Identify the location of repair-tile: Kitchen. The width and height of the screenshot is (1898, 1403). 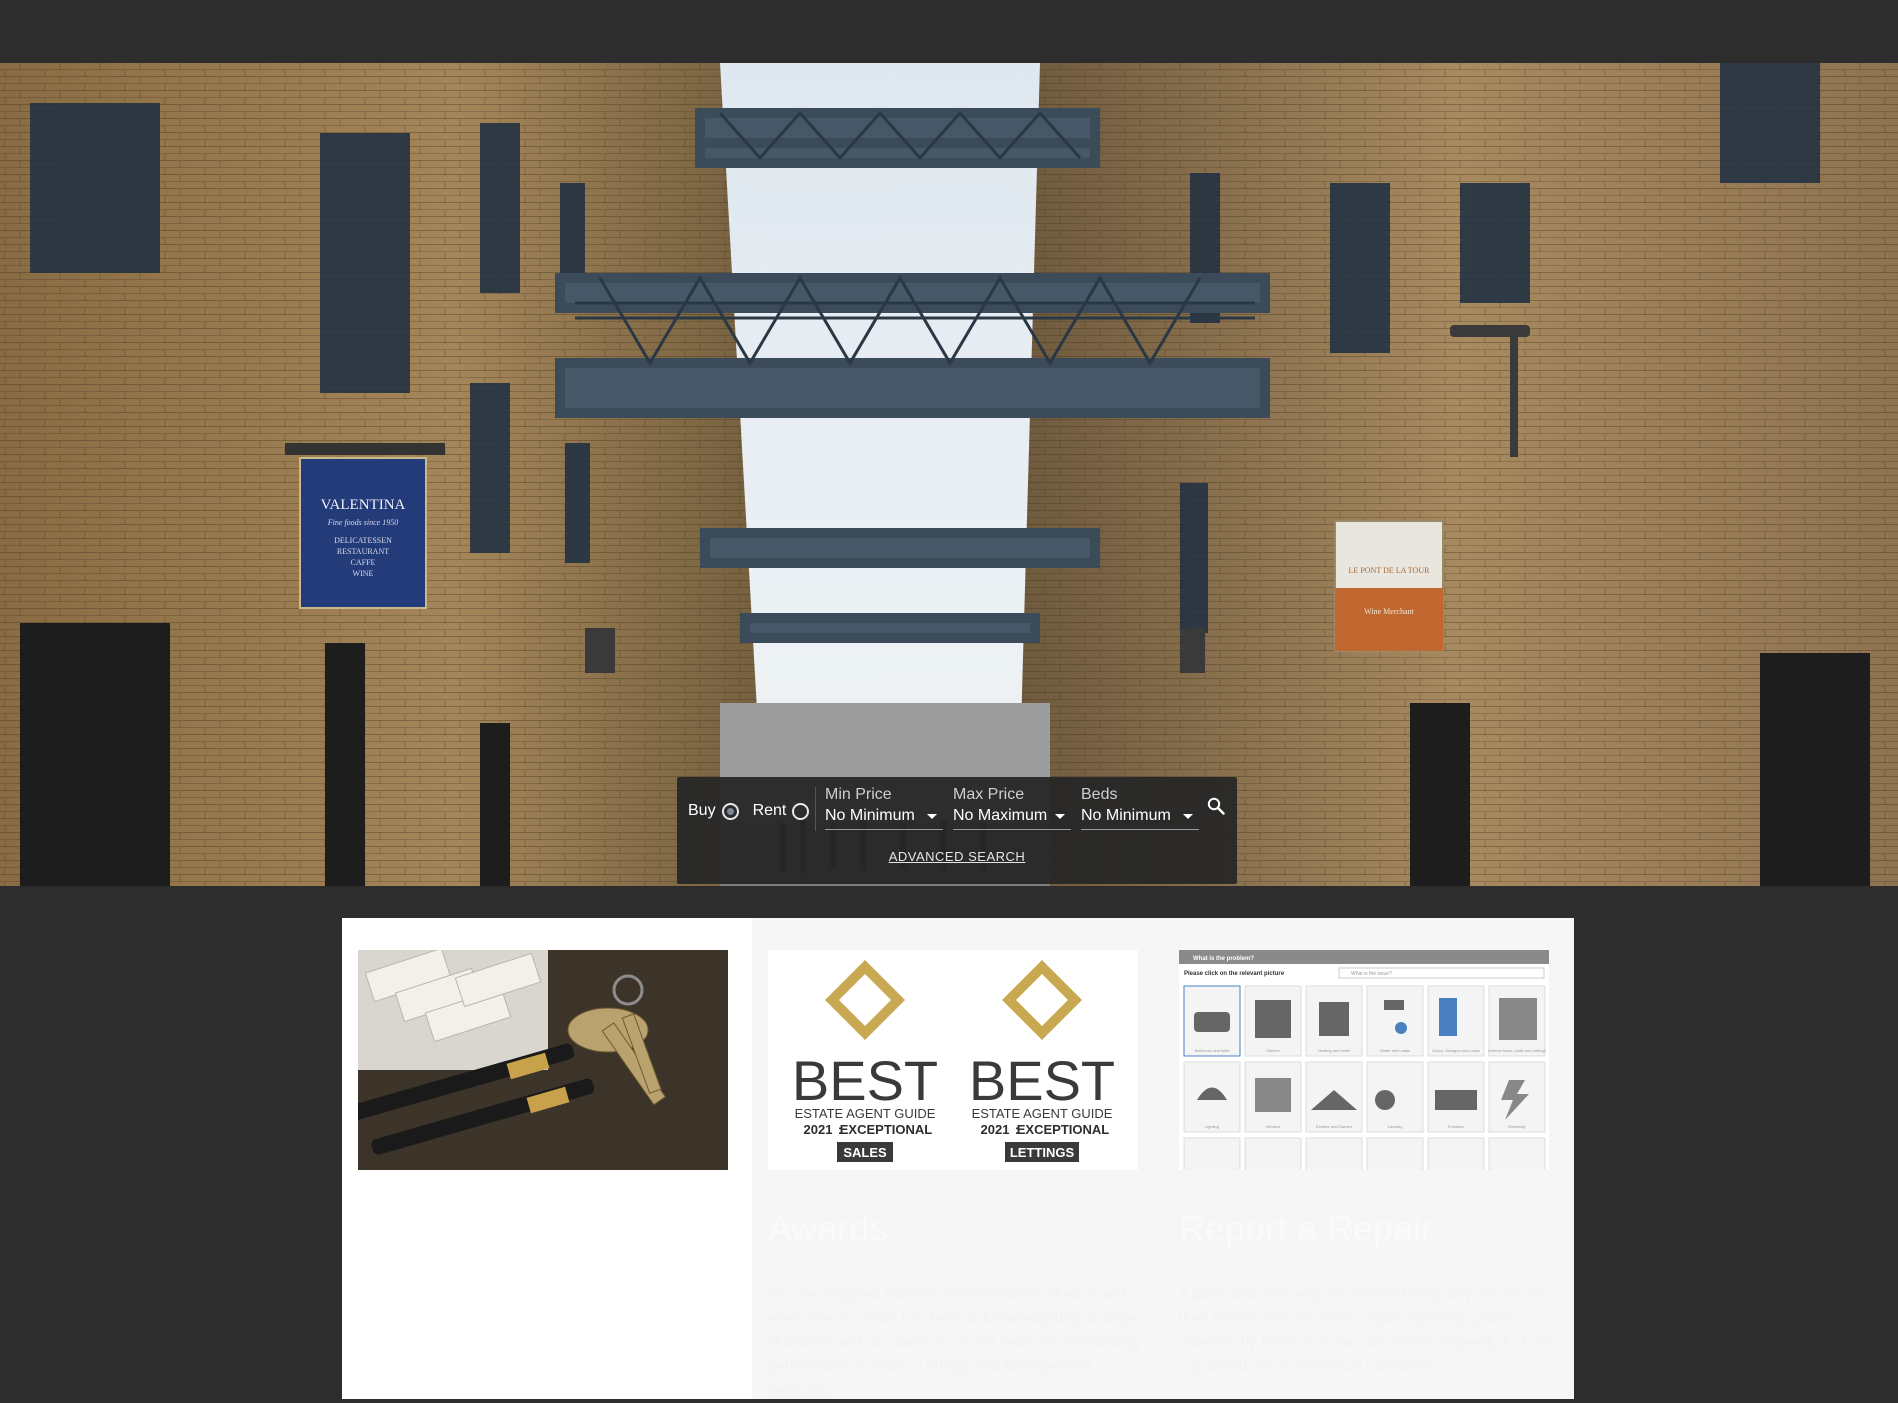
(1272, 1050).